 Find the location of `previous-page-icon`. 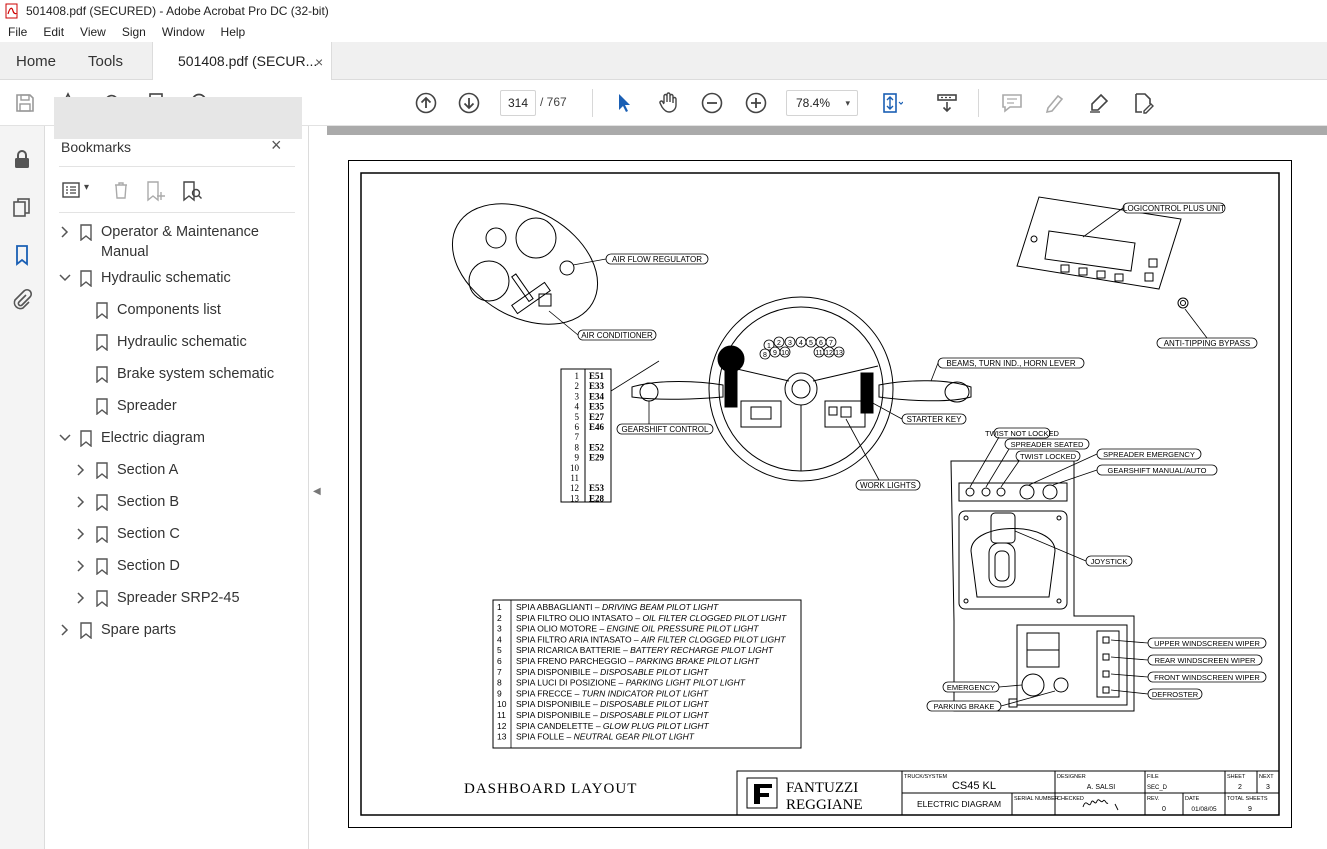

previous-page-icon is located at coordinates (426, 103).